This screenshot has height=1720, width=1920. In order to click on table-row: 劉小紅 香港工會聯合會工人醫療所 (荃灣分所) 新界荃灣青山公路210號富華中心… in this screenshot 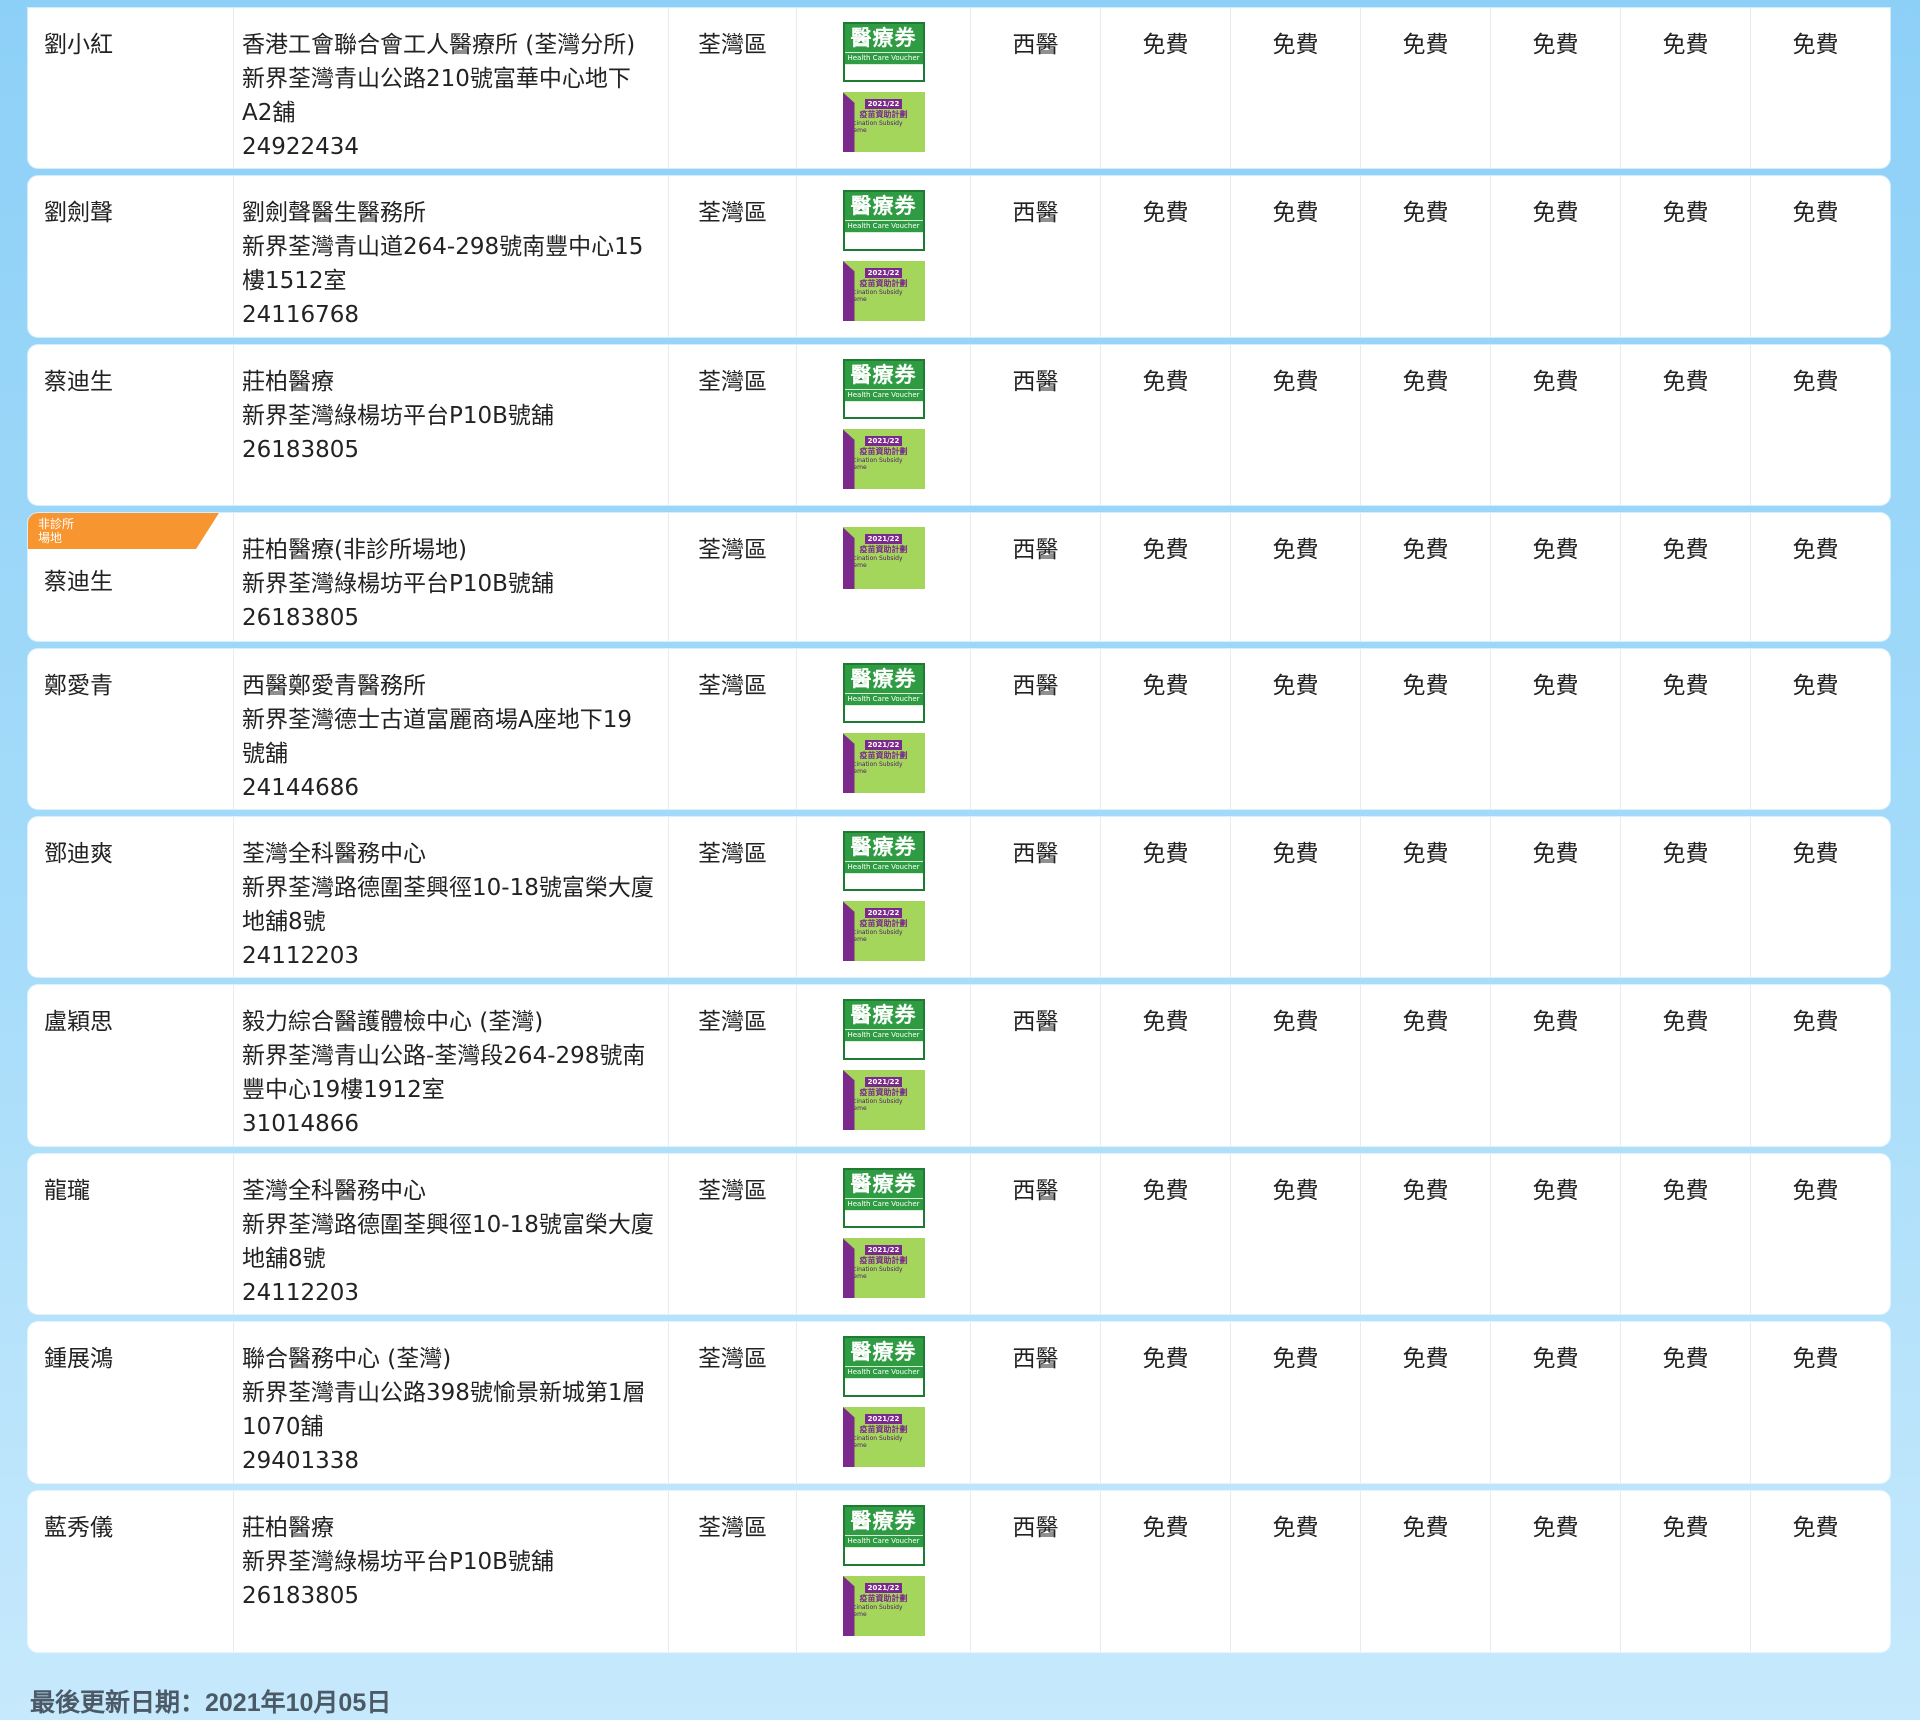, I will do `click(959, 88)`.